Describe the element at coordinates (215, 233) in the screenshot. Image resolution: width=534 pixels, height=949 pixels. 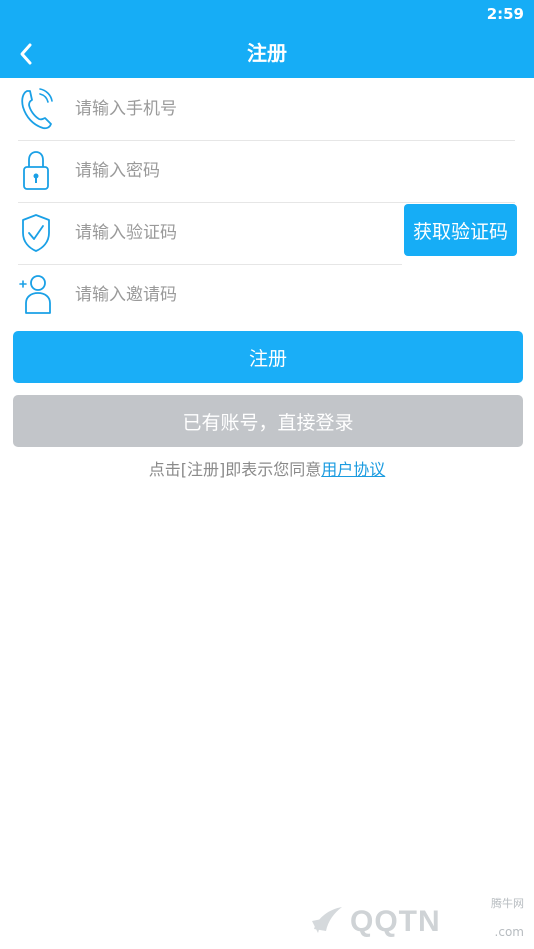
I see `code-input` at that location.